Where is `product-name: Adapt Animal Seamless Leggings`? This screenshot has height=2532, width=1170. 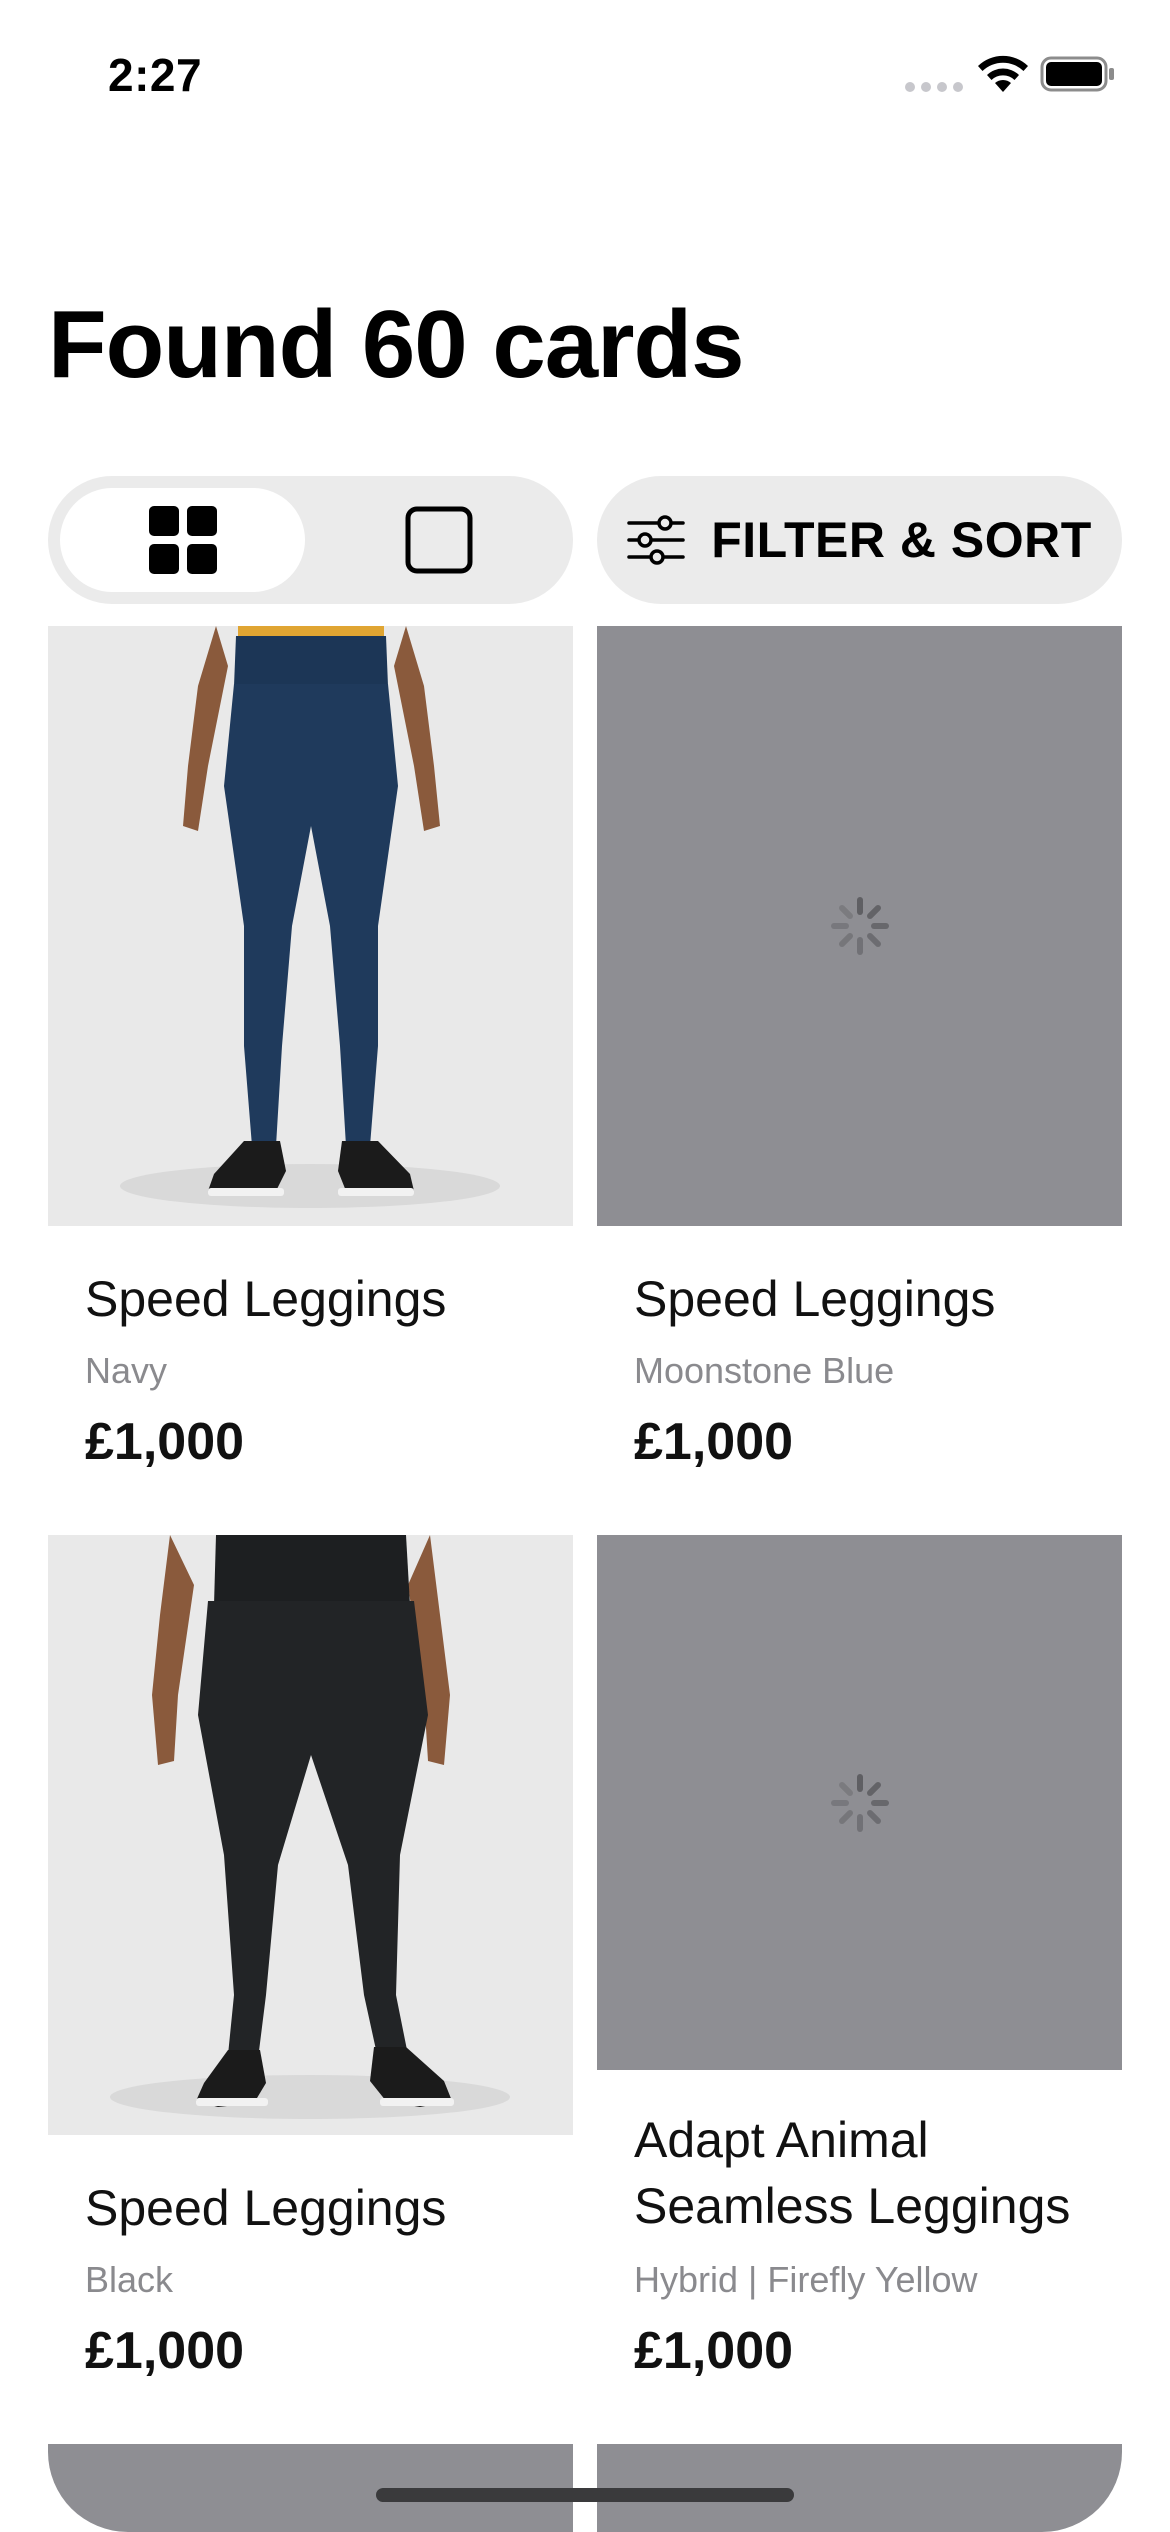 product-name: Adapt Animal Seamless Leggings is located at coordinates (852, 2173).